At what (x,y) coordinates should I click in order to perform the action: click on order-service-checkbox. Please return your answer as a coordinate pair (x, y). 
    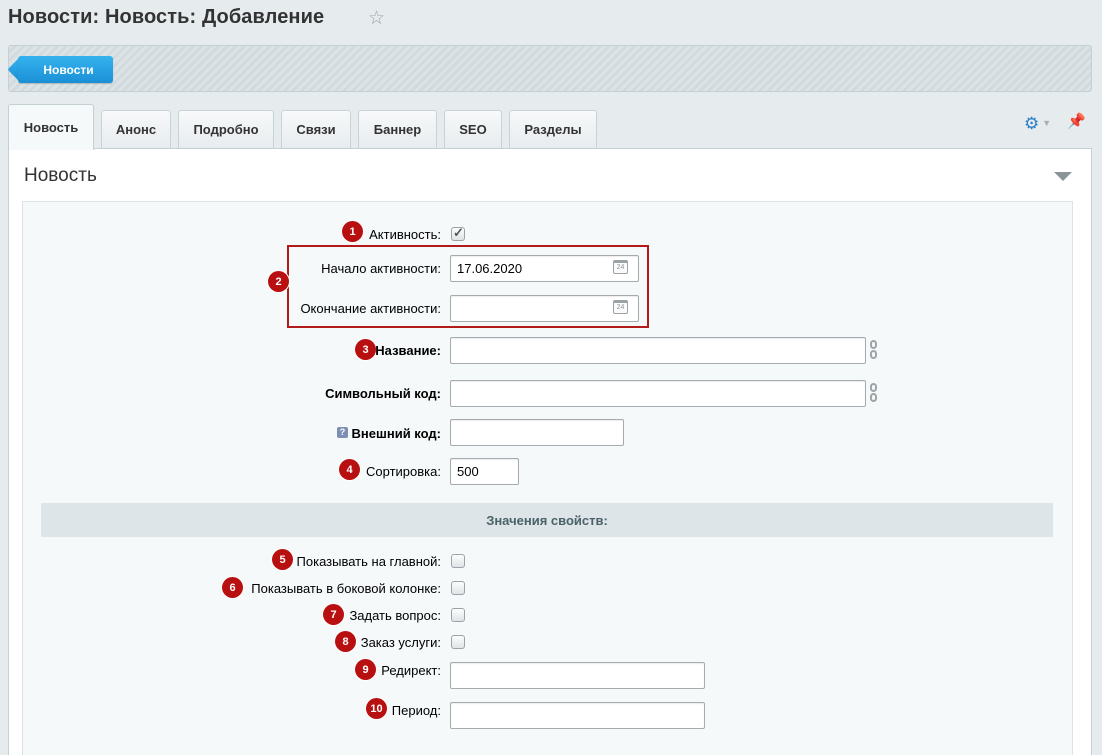
    Looking at the image, I should click on (458, 642).